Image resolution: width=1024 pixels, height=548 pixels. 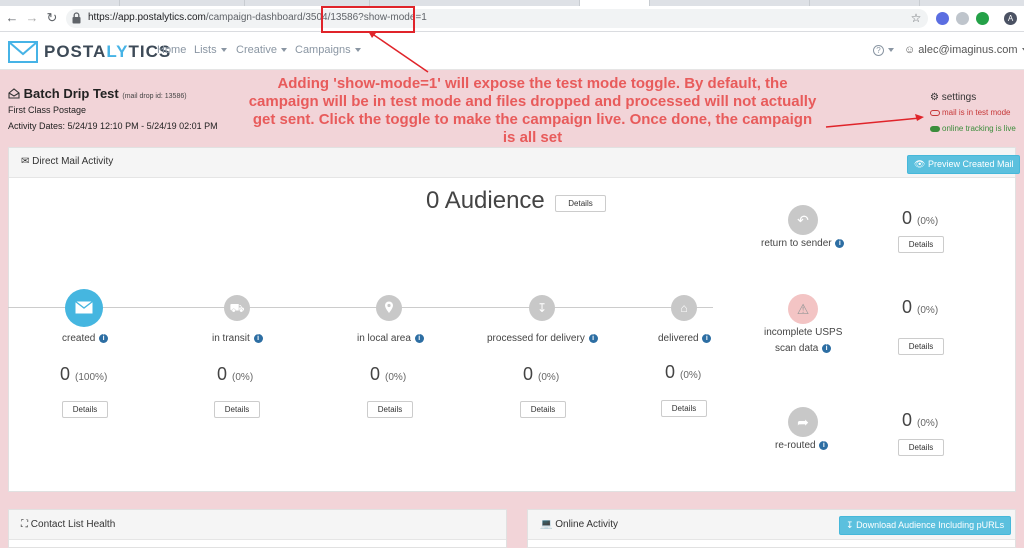 I want to click on gear-icon: ⚙, so click(x=934, y=97).